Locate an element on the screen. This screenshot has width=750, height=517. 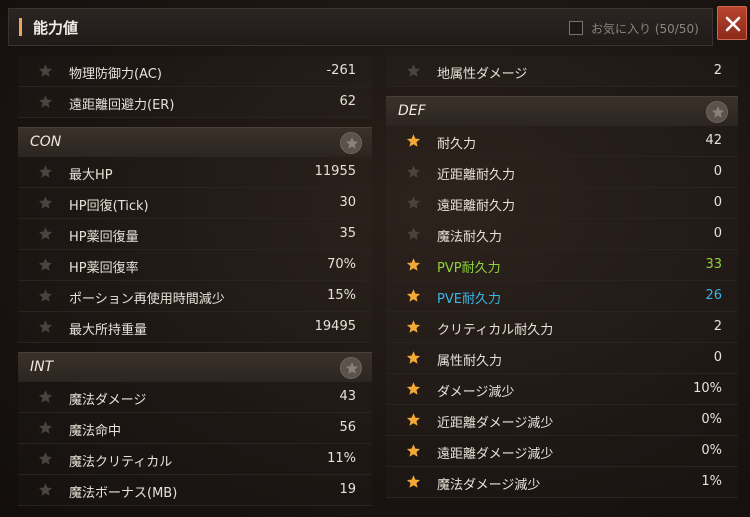
stat-label: 耐久力 is located at coordinates (457, 144).